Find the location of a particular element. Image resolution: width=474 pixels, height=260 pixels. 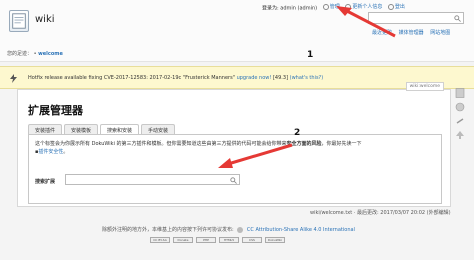

backlinks-icon is located at coordinates (460, 121).